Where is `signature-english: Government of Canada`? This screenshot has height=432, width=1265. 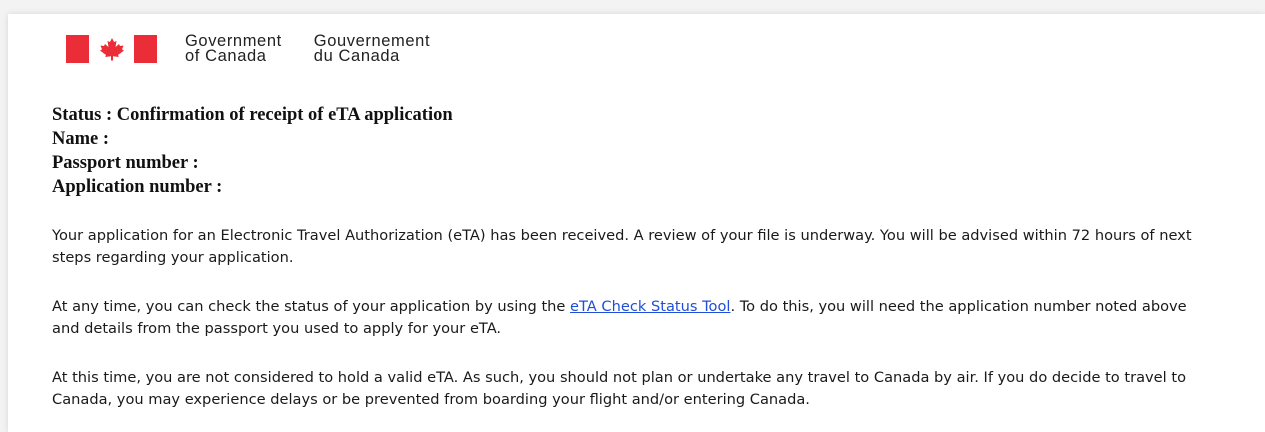
signature-english: Government of Canada is located at coordinates (233, 49).